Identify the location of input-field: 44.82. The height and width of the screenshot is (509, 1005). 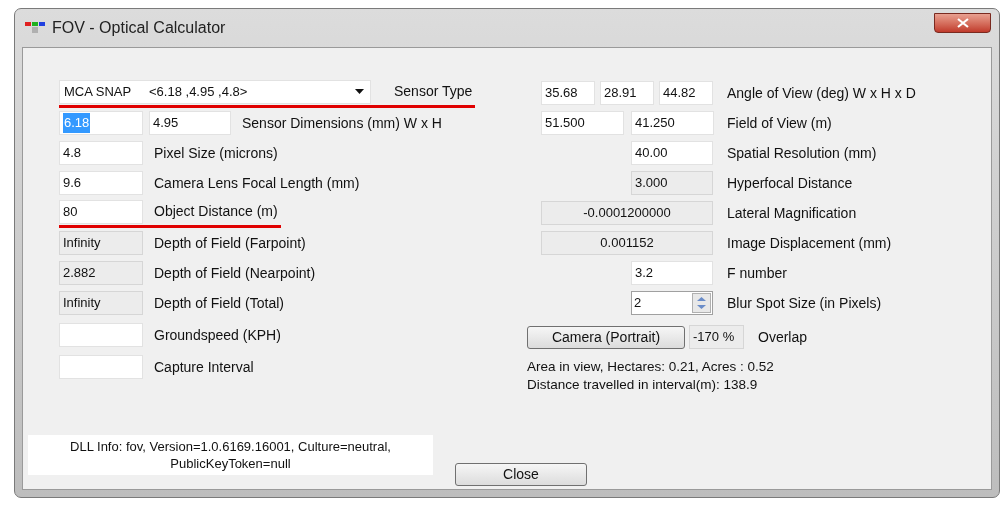
(686, 93).